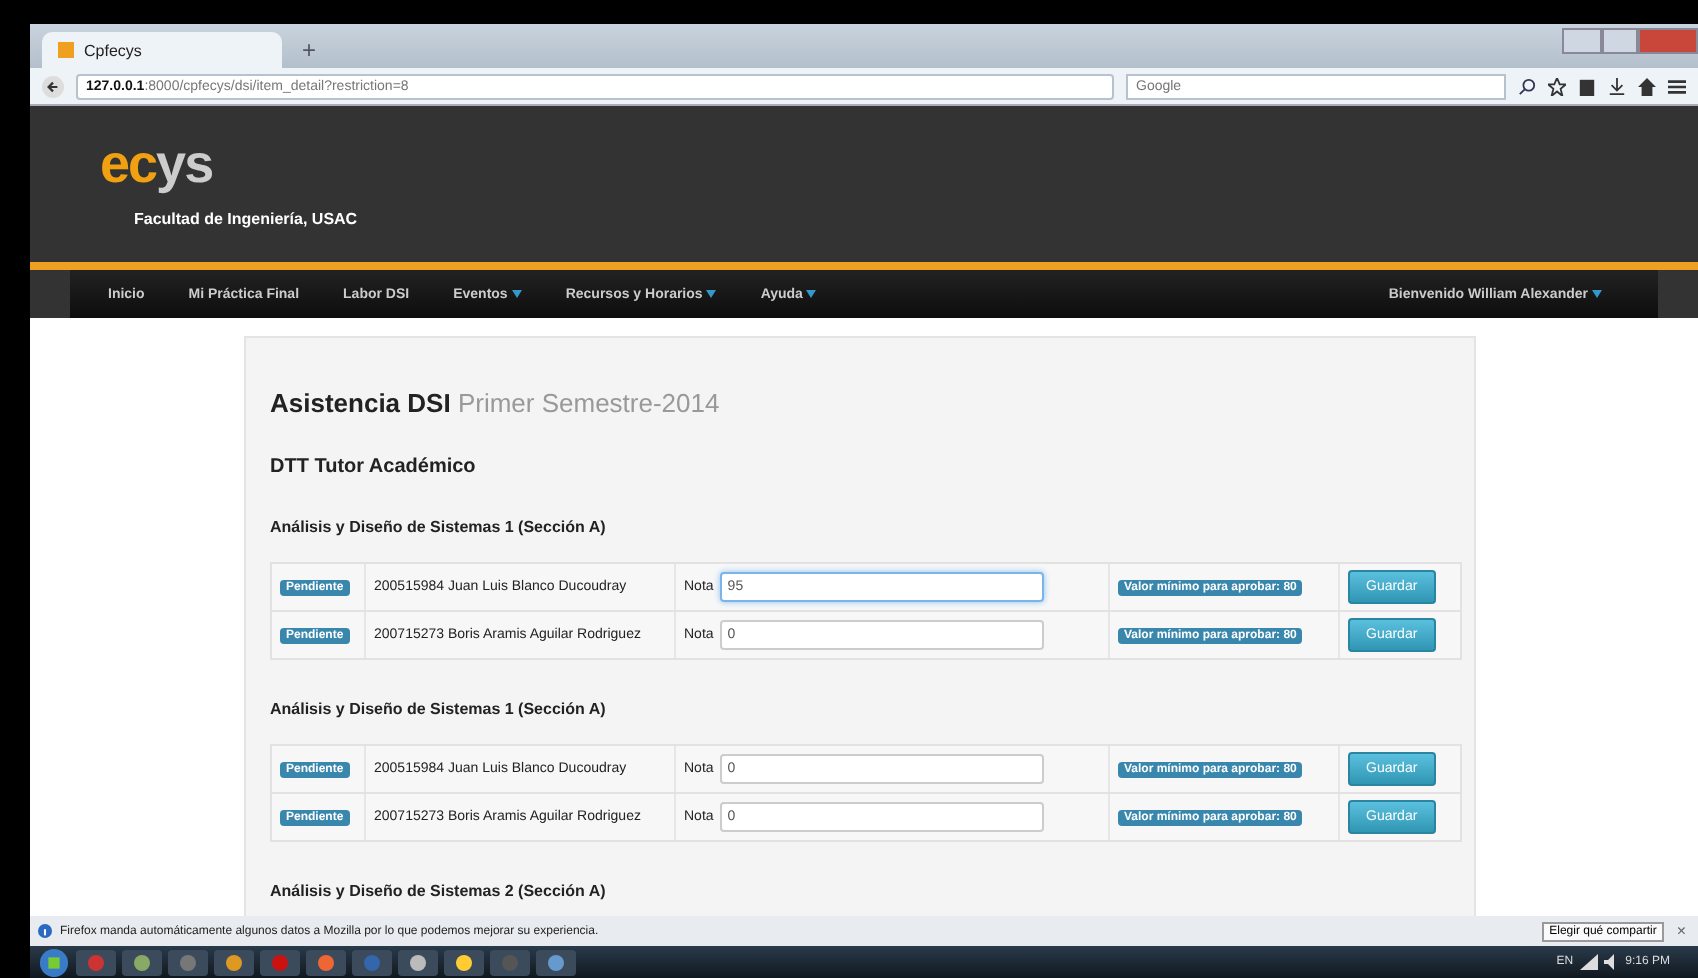  Describe the element at coordinates (1588, 962) in the screenshot. I see `network-icon` at that location.